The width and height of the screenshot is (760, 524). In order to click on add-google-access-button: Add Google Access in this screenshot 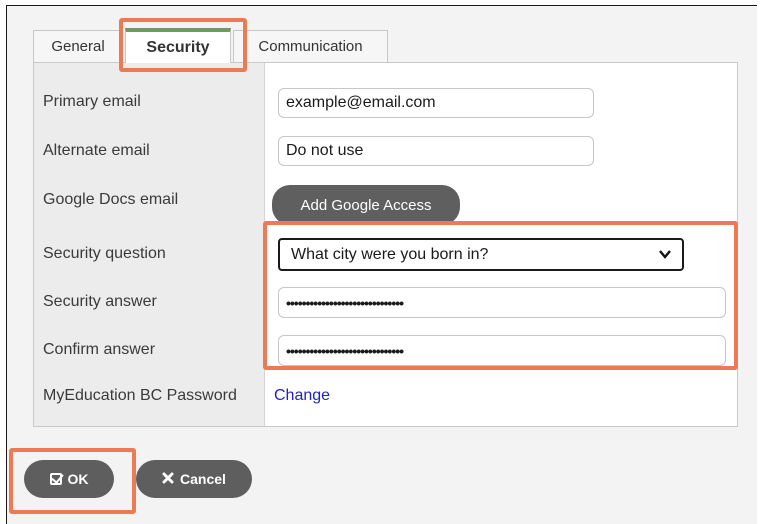, I will do `click(366, 205)`.